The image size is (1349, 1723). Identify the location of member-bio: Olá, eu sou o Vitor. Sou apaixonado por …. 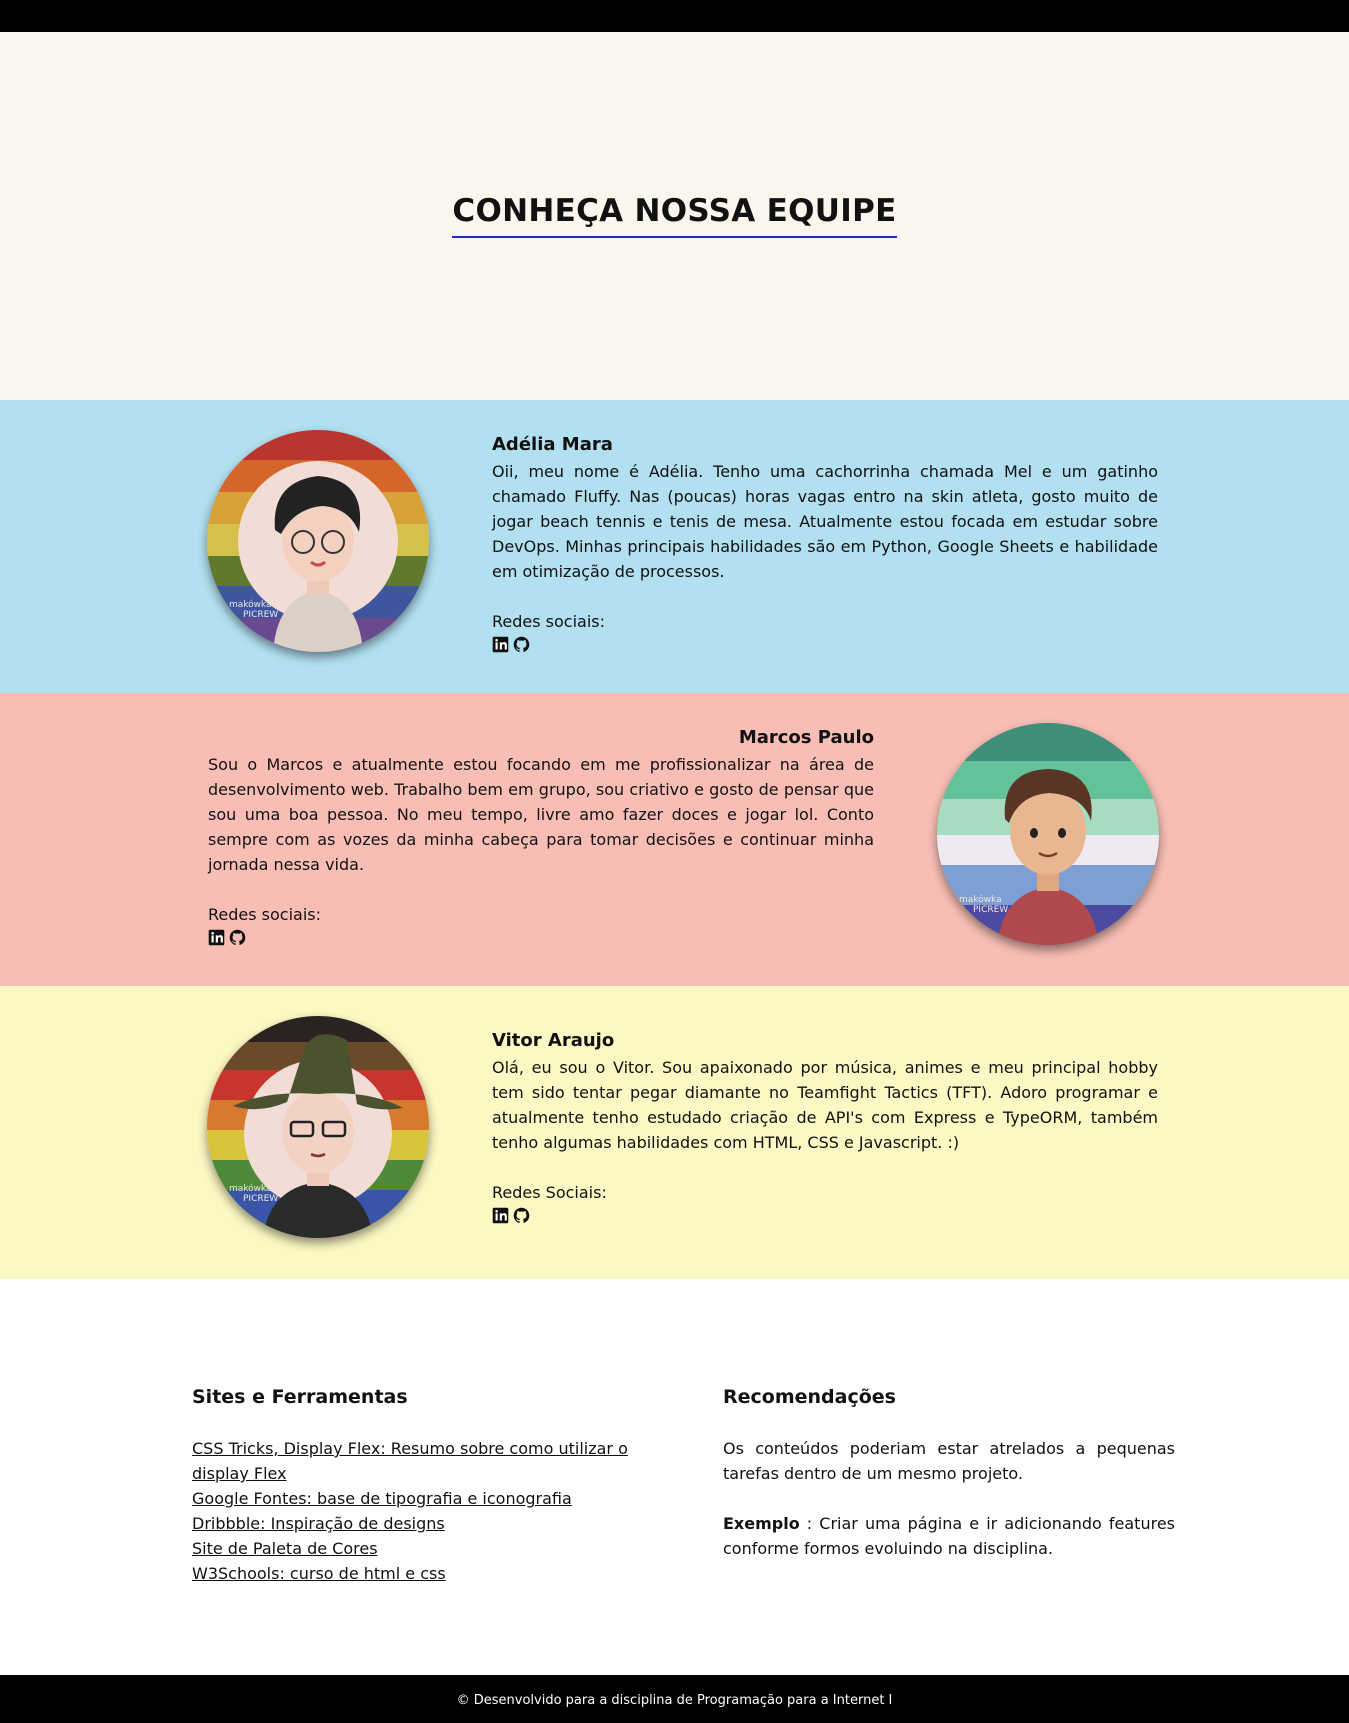
(825, 1105).